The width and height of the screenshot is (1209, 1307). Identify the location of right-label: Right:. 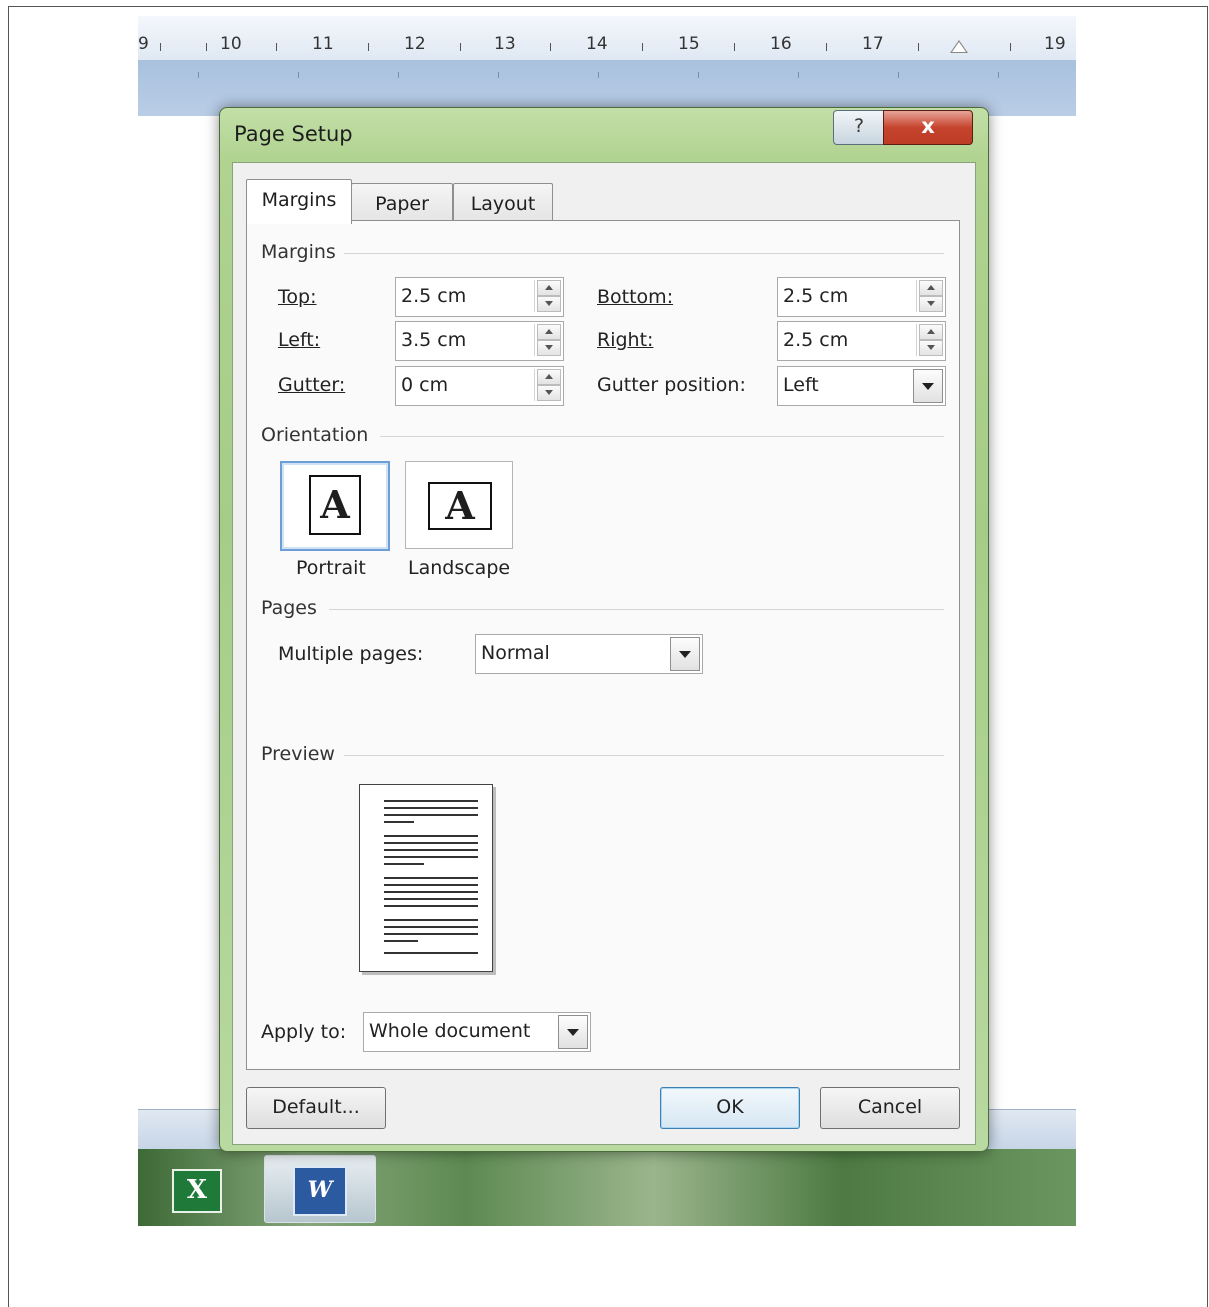
(625, 340).